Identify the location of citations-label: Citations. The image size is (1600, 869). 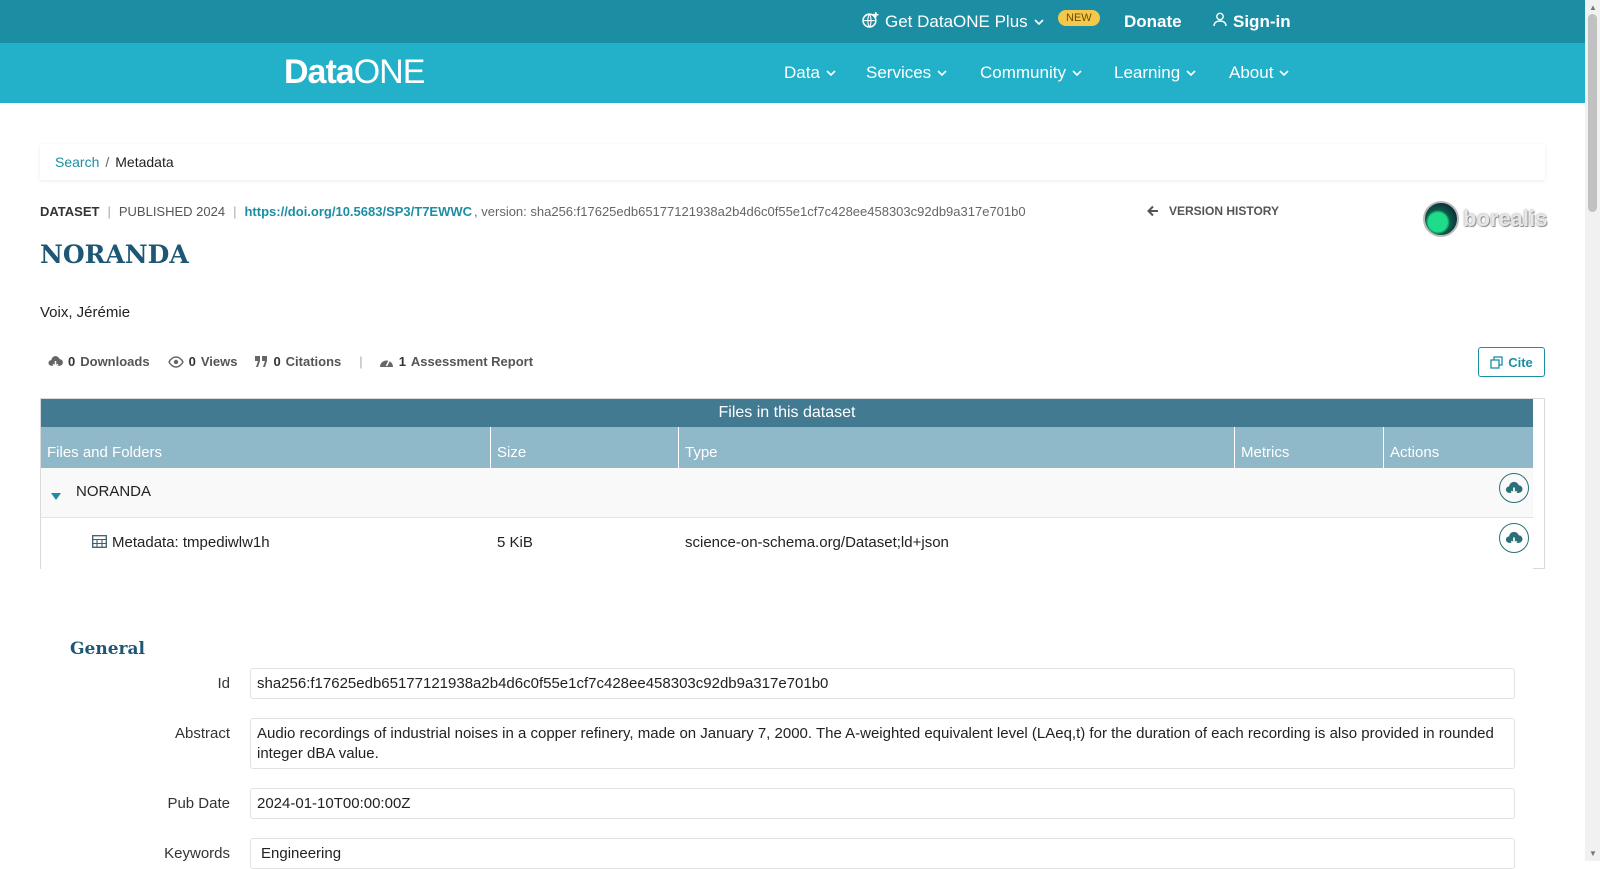
(313, 361).